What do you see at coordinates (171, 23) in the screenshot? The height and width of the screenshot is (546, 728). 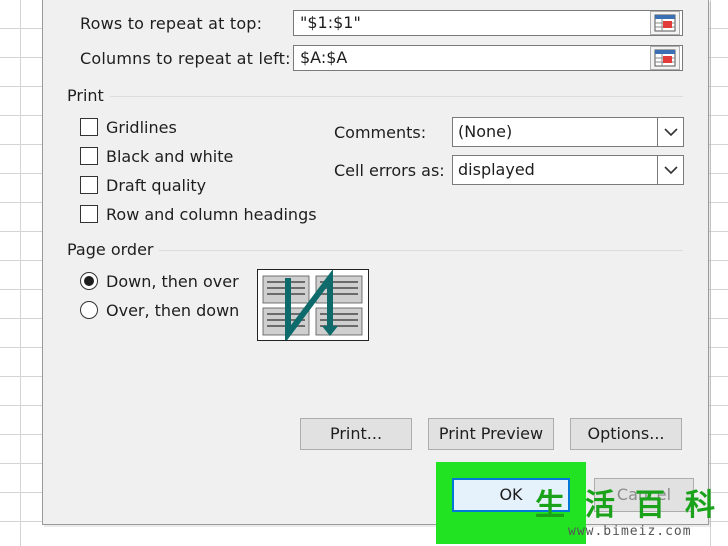 I see `rows-to-repeat-label: Rows to repeat at top:` at bounding box center [171, 23].